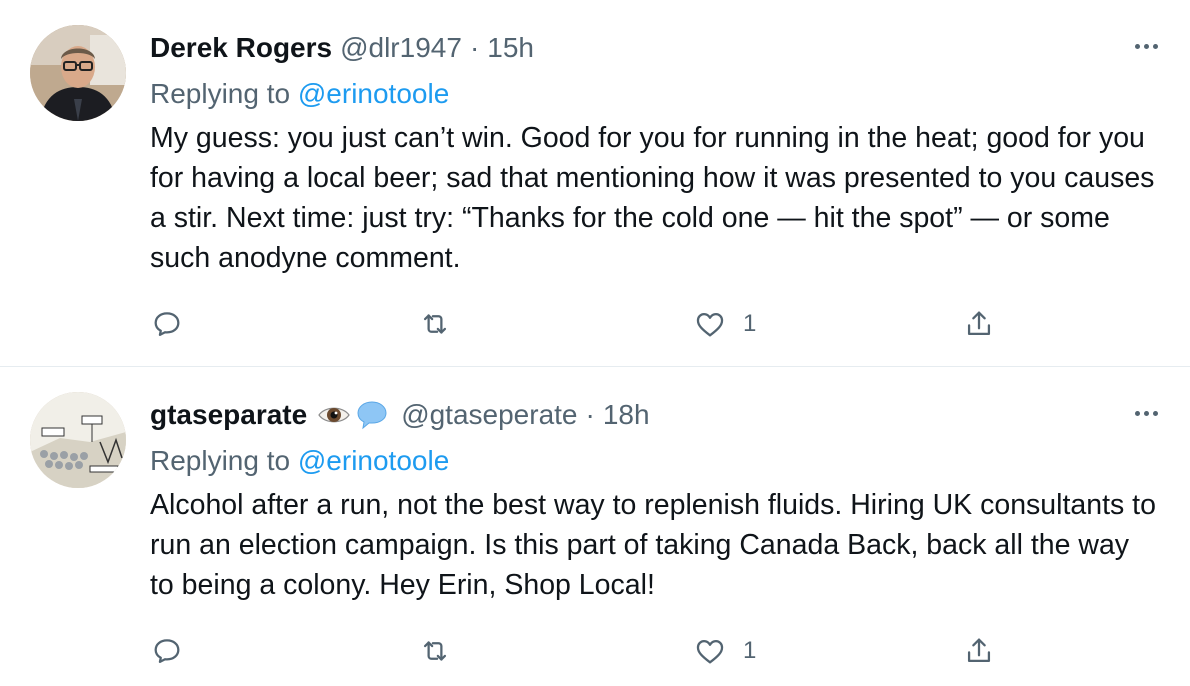 The width and height of the screenshot is (1190, 686). What do you see at coordinates (626, 415) in the screenshot?
I see `timestamp: 18h` at bounding box center [626, 415].